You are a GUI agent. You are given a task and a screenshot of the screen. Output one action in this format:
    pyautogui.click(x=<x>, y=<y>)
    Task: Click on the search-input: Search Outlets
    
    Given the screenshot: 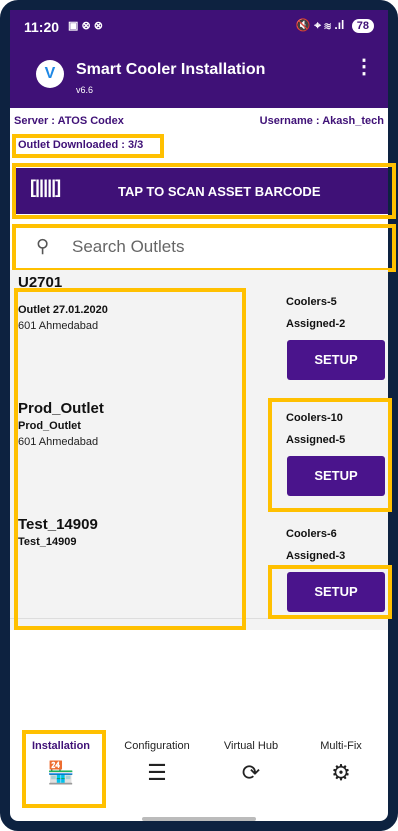 What is the action you would take?
    pyautogui.click(x=128, y=247)
    